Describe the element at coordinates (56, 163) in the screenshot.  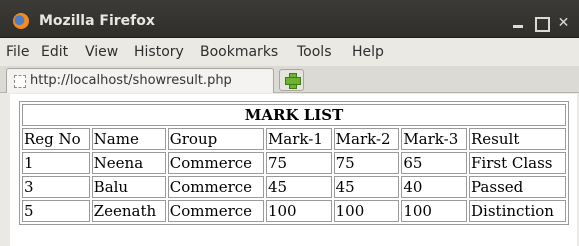
I see `cell-reg-no: 1` at that location.